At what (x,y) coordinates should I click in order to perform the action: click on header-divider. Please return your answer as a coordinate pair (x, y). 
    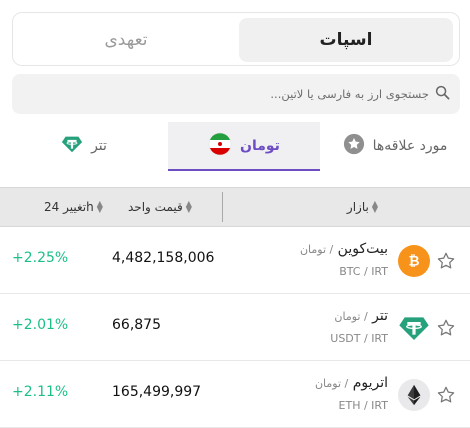
    Looking at the image, I should click on (222, 207).